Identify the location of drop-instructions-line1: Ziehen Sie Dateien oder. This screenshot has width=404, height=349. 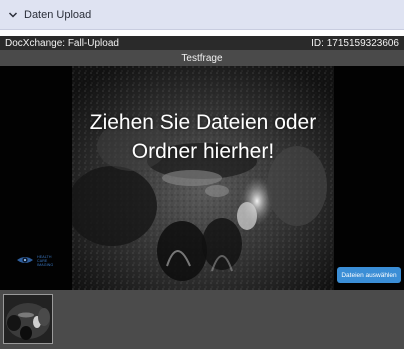
(203, 122).